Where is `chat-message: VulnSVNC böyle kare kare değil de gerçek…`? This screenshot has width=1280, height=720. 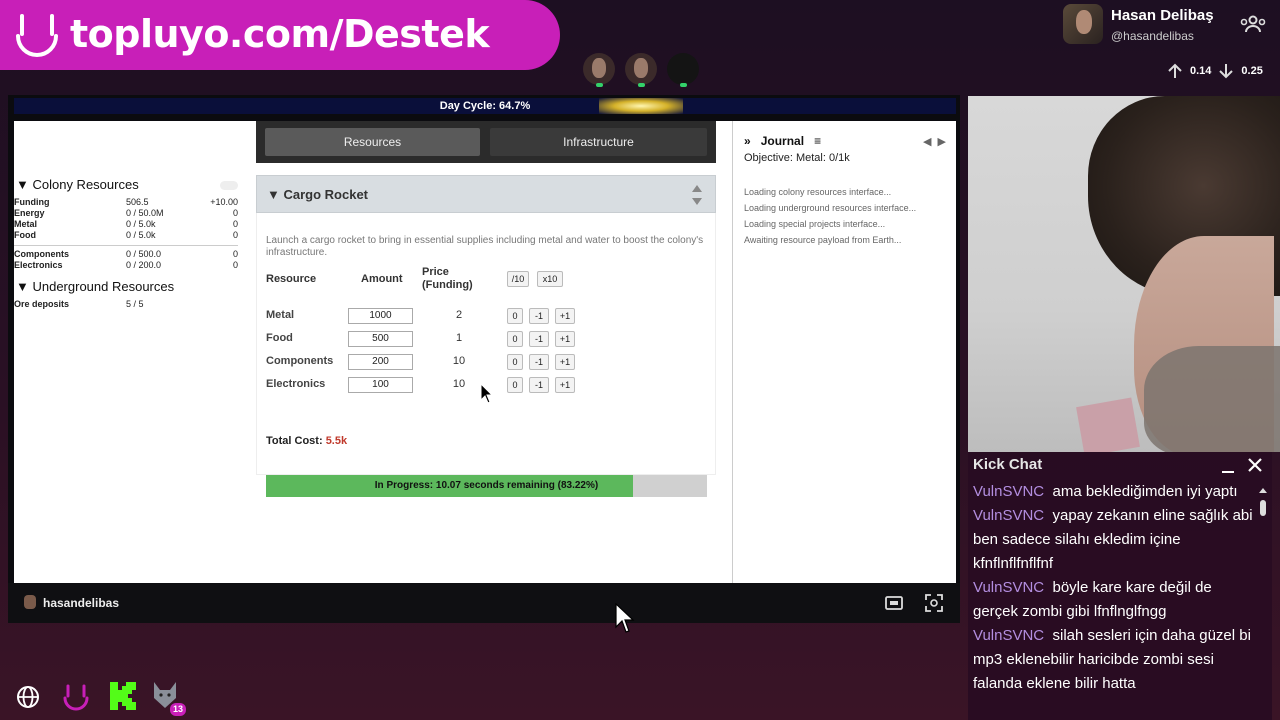
chat-message: VulnSVNC böyle kare kare değil de gerçek… is located at coordinates (1114, 600).